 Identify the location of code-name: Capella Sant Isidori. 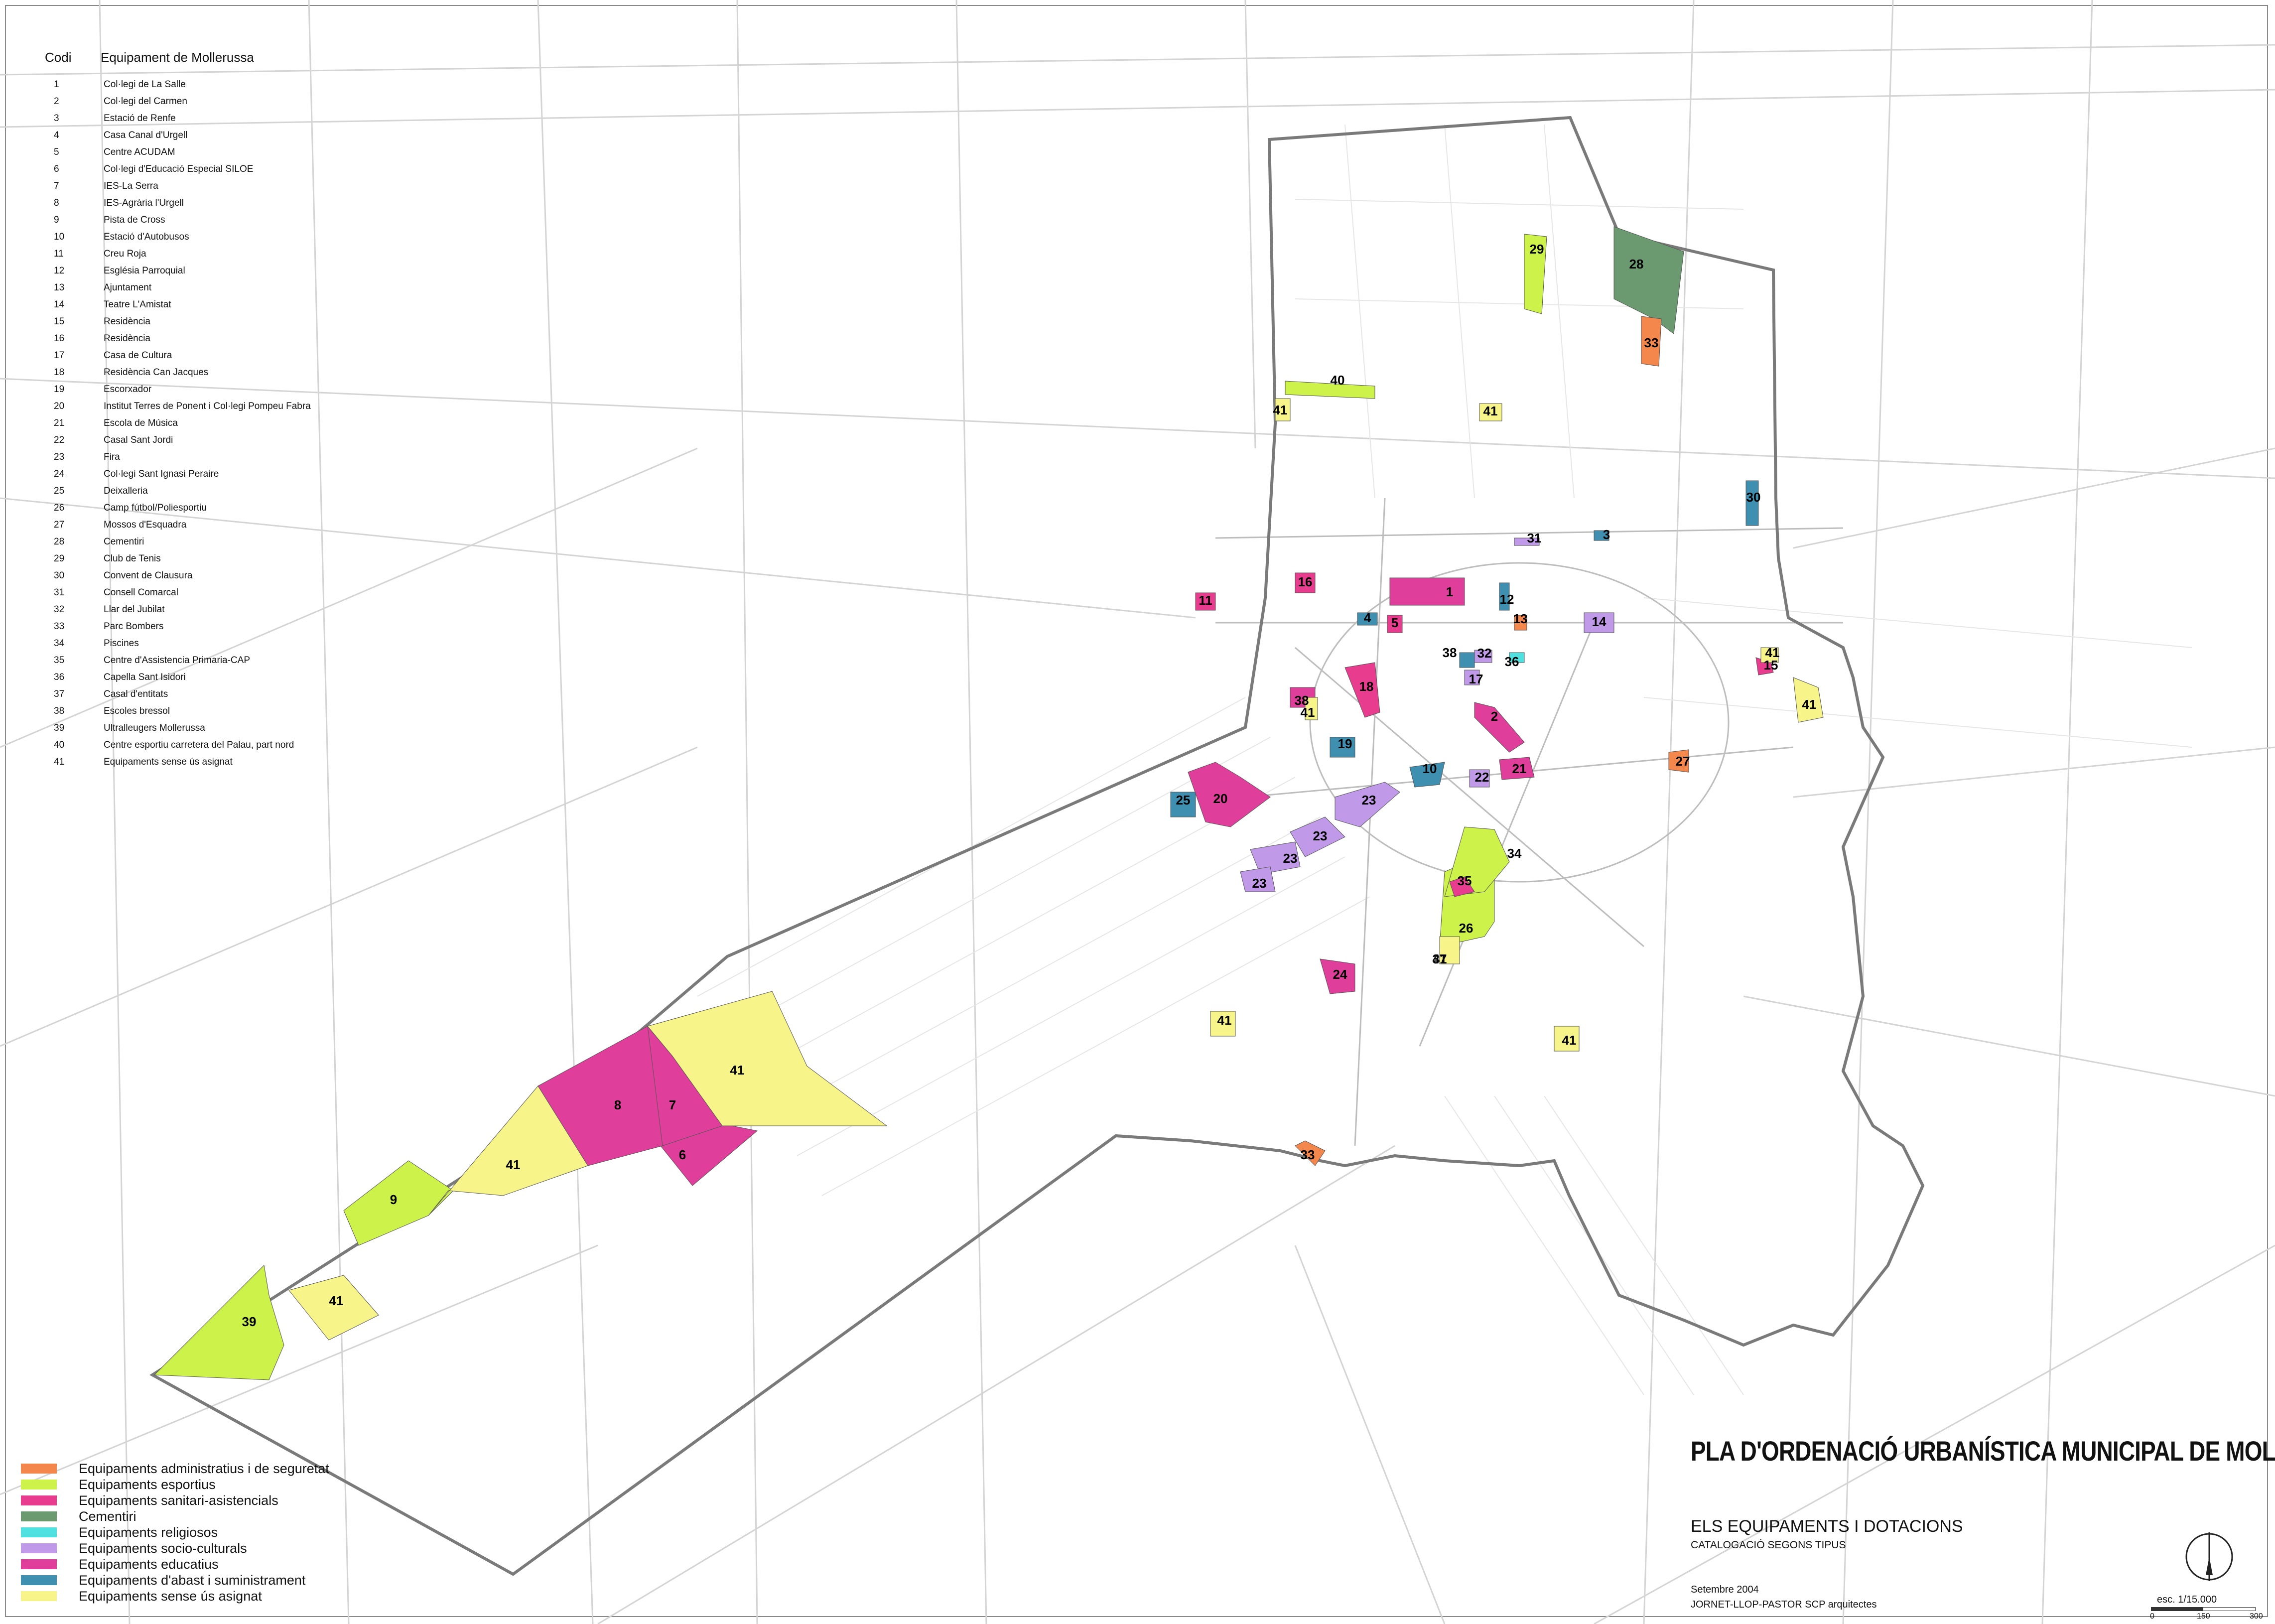
(145, 677).